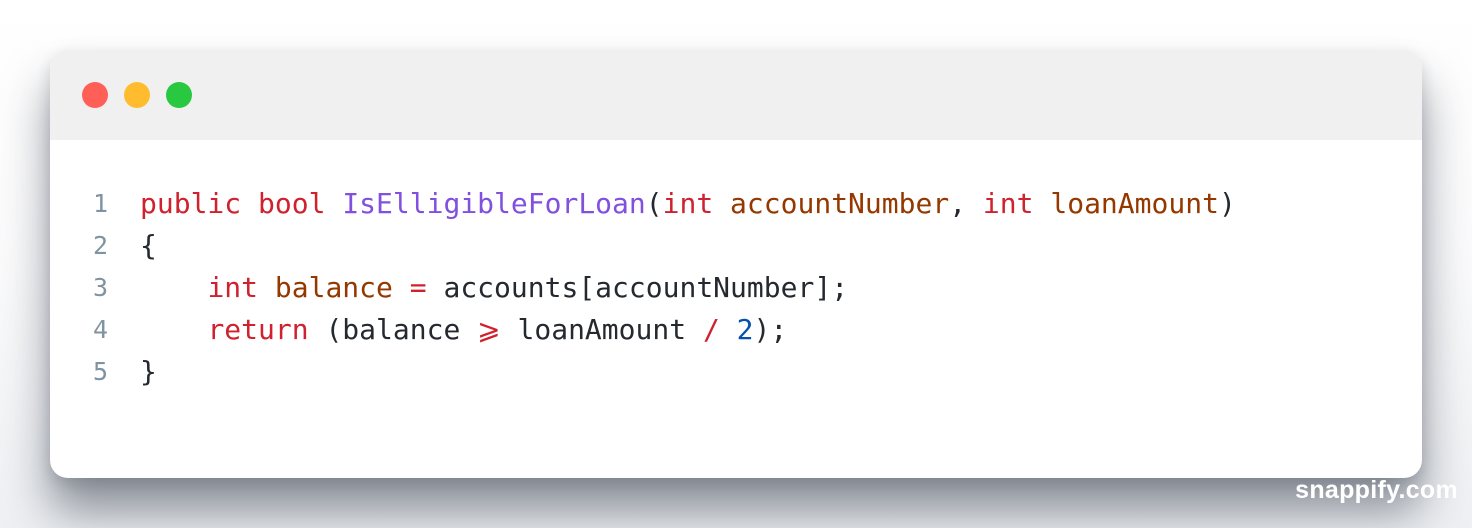  What do you see at coordinates (711, 329) in the screenshot?
I see `code-token-operator: /` at bounding box center [711, 329].